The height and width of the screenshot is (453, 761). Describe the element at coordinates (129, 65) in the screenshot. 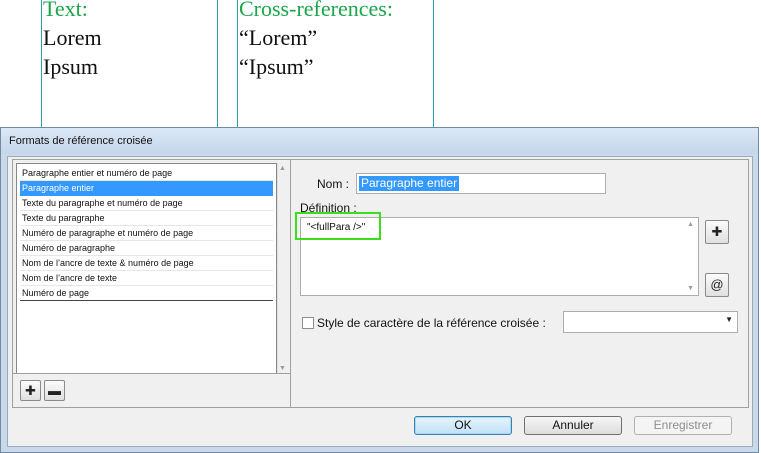

I see `text-frame: Text: Lorem Ipsum` at that location.